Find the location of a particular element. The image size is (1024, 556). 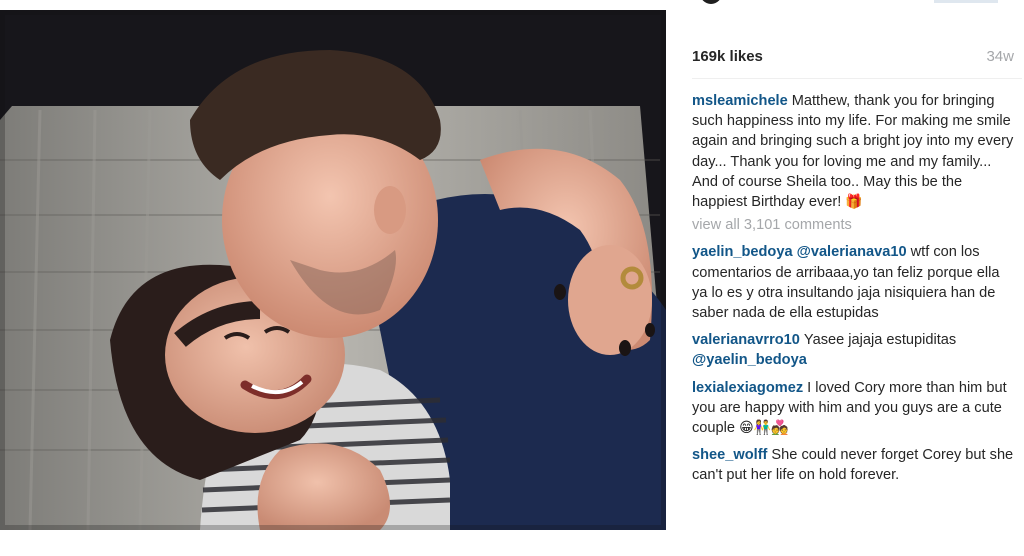

comment-username: valerianavrro10 is located at coordinates (746, 340).